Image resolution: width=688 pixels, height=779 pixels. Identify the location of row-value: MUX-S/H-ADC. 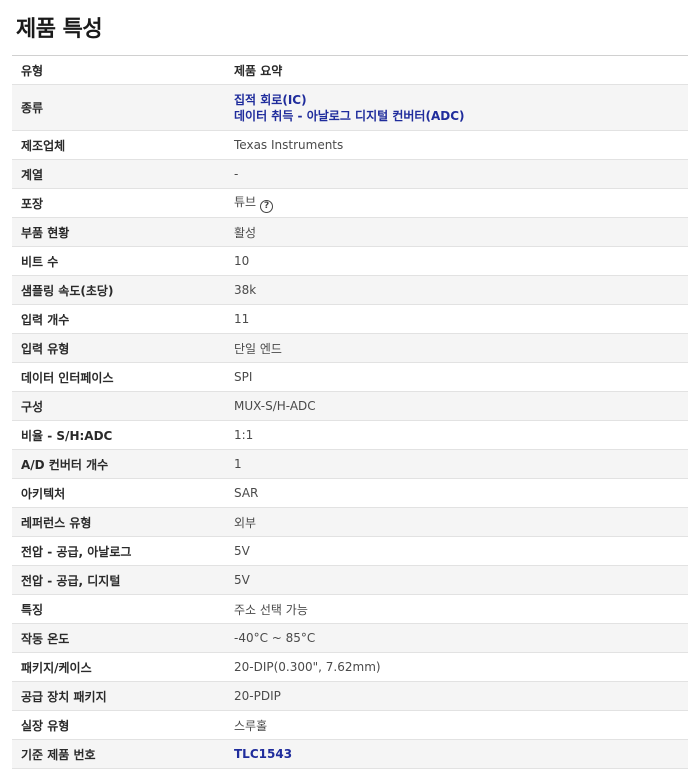
(275, 406).